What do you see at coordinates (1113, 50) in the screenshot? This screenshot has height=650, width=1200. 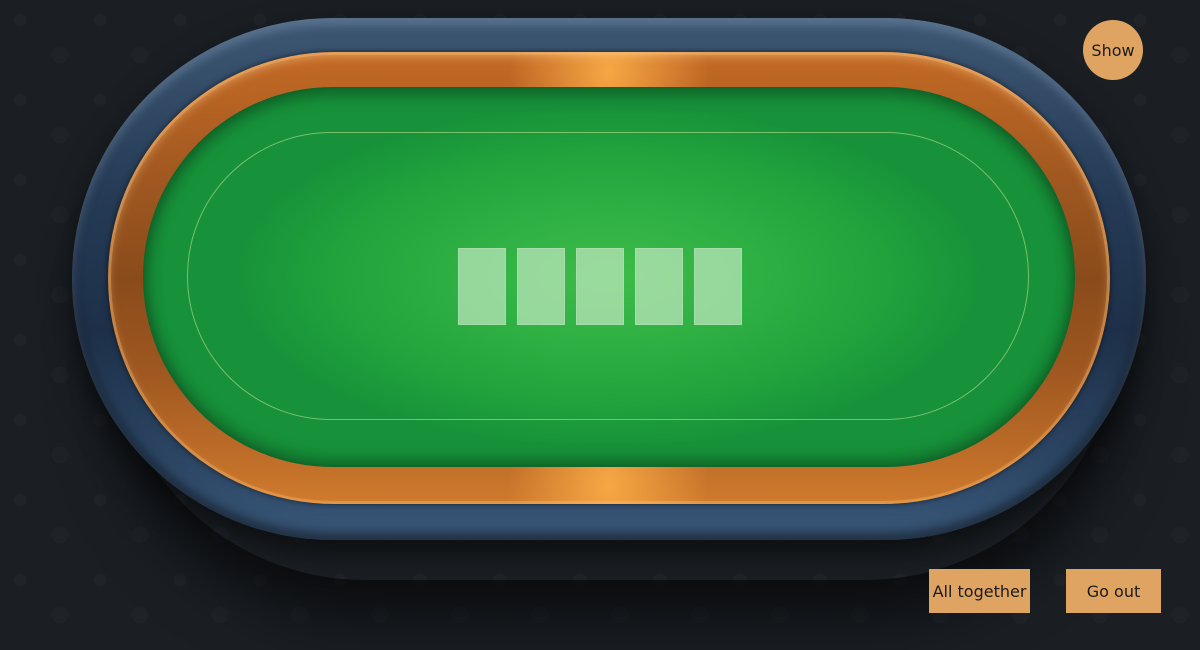 I see `show-button: Show` at bounding box center [1113, 50].